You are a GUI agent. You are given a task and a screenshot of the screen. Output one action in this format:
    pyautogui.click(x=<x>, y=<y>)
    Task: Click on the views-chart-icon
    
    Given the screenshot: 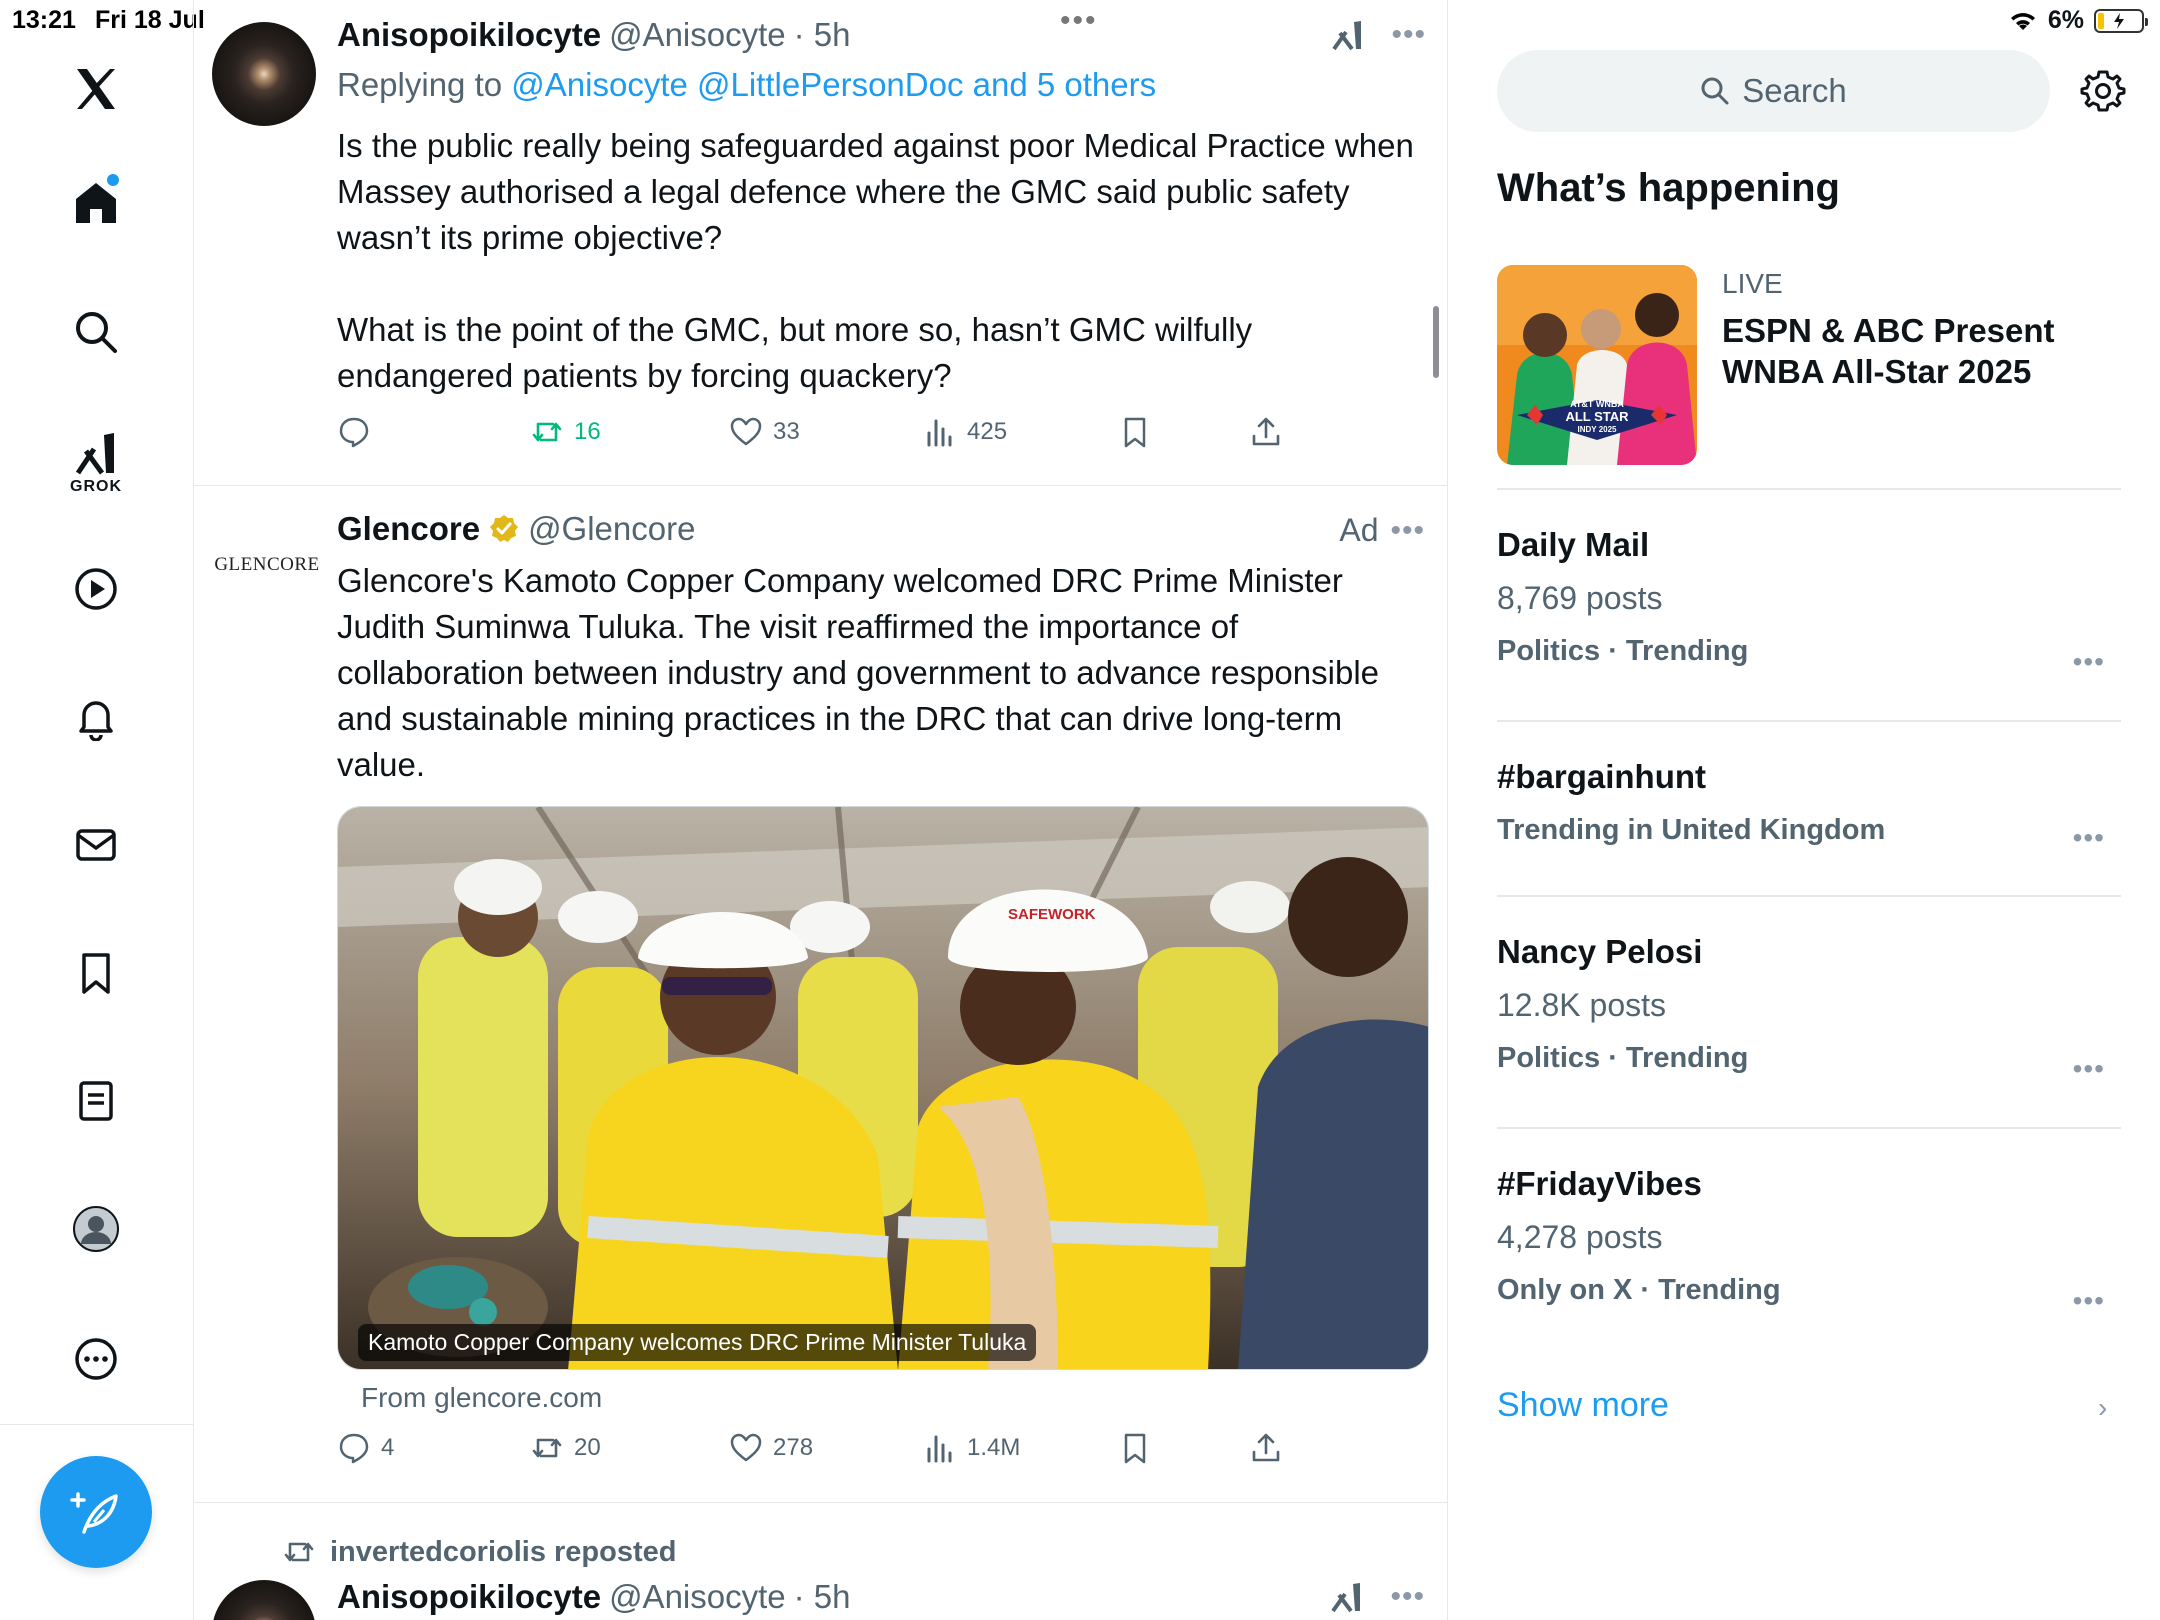 What is the action you would take?
    pyautogui.click(x=939, y=433)
    